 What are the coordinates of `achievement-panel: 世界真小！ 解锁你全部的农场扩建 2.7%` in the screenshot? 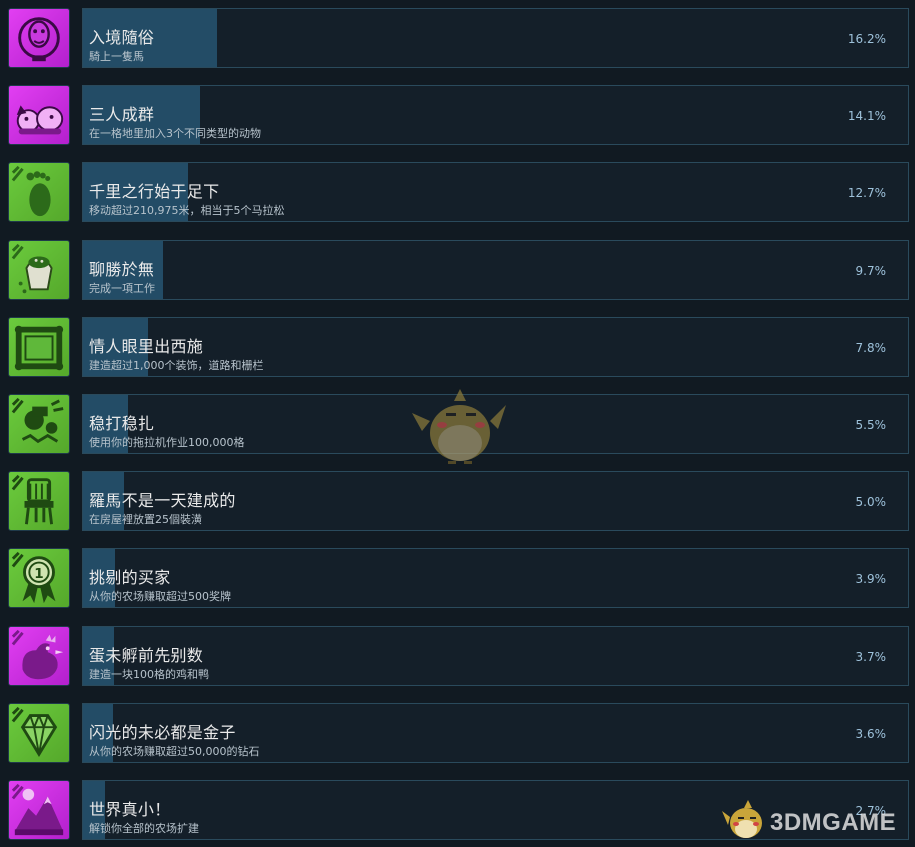 It's located at (495, 810).